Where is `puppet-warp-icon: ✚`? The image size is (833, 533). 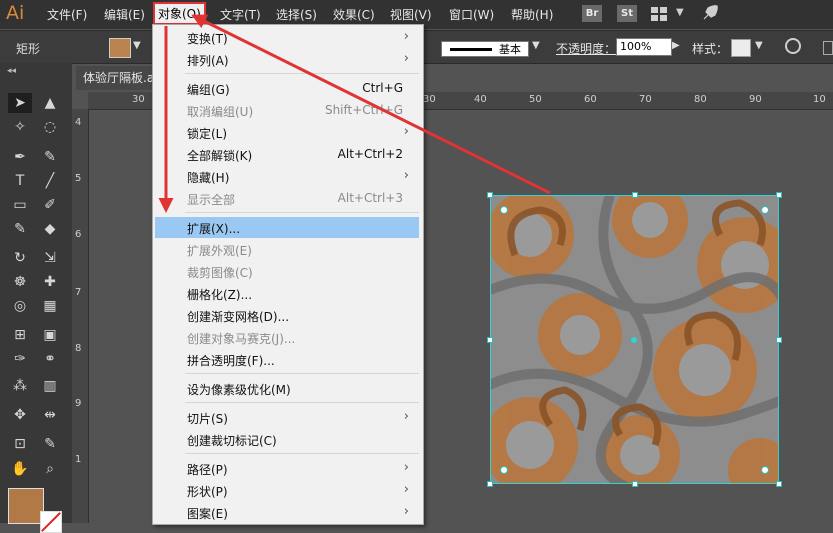
puppet-warp-icon: ✚ is located at coordinates (50, 282).